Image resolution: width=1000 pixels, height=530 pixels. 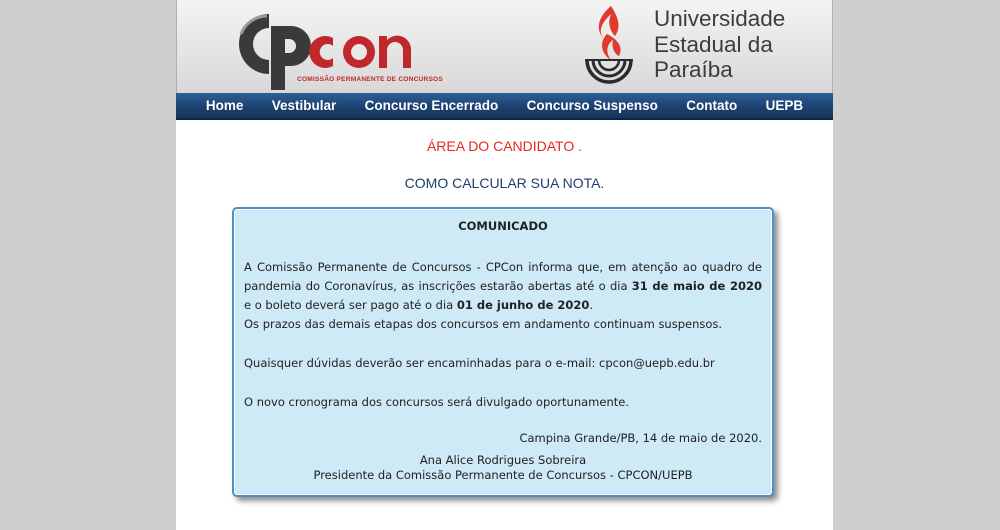 What do you see at coordinates (696, 286) in the screenshot?
I see `notice-date-inscricoes: 31 de maio de 2020` at bounding box center [696, 286].